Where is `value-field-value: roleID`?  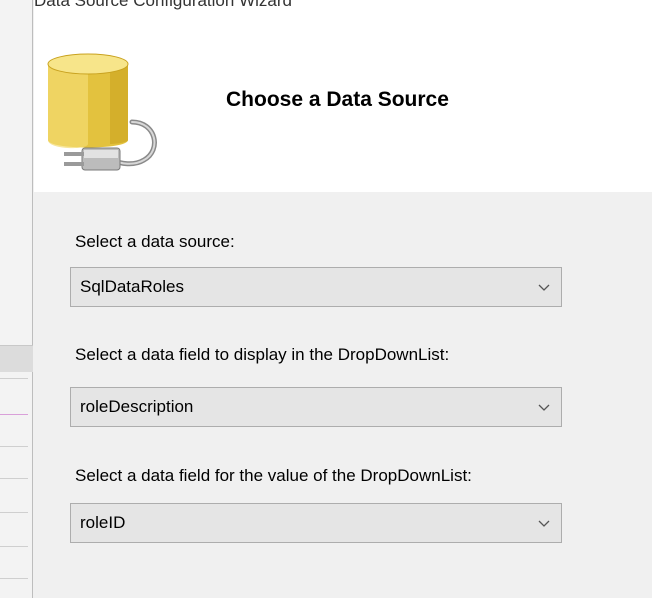
value-field-value: roleID is located at coordinates (103, 522).